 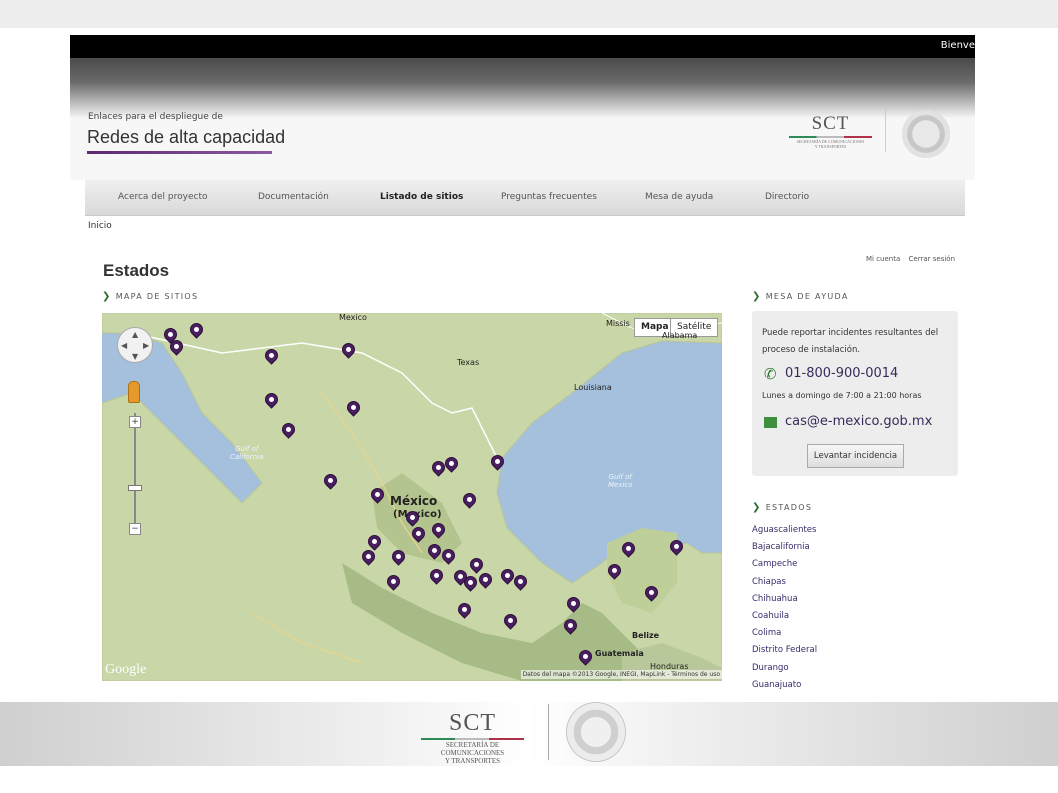 What do you see at coordinates (619, 653) in the screenshot?
I see `map-label-guatemala: Guatemala` at bounding box center [619, 653].